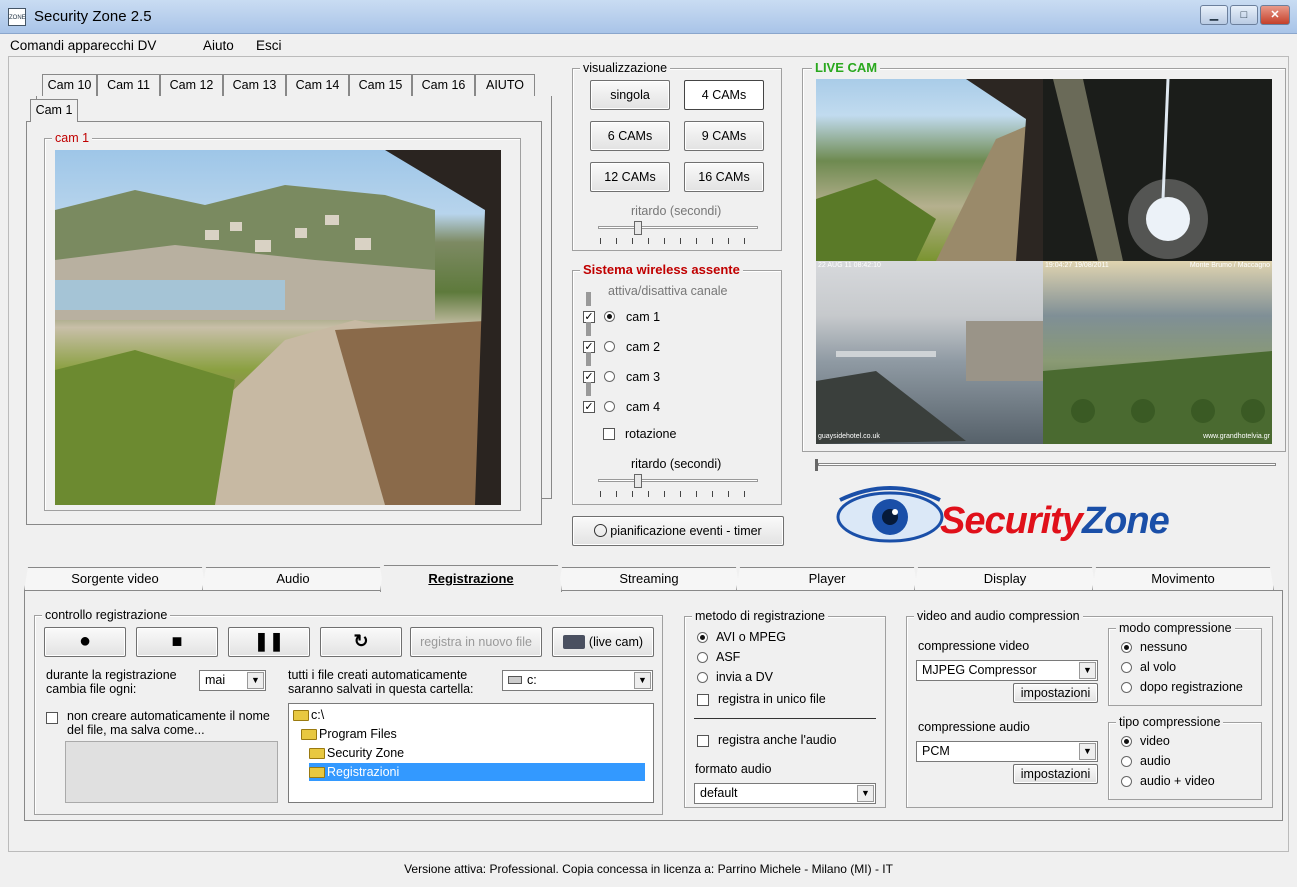  I want to click on live-cam-button: (live cam), so click(603, 642).